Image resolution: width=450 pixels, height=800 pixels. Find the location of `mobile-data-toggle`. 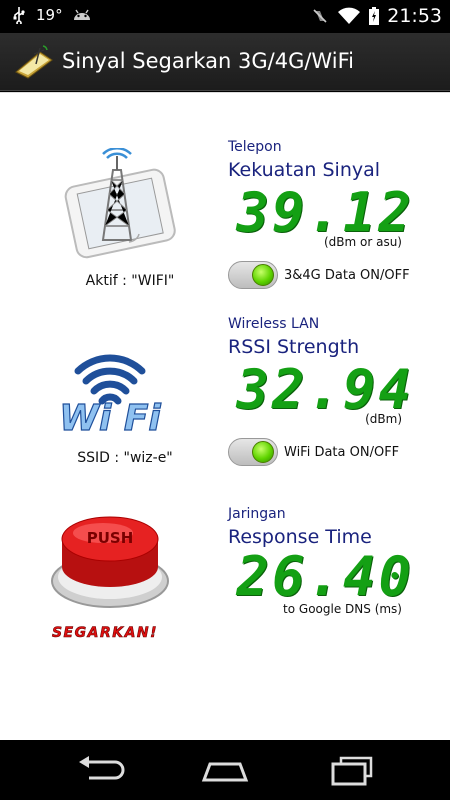

mobile-data-toggle is located at coordinates (253, 275).